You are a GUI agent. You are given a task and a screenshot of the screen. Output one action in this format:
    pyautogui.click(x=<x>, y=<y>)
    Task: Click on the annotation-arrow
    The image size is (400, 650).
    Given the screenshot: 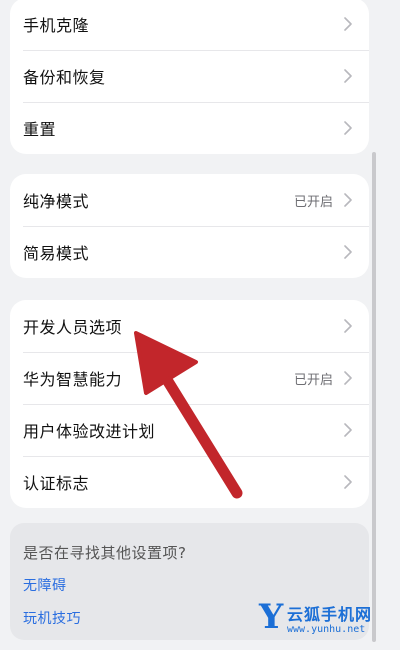 What is the action you would take?
    pyautogui.click(x=188, y=415)
    